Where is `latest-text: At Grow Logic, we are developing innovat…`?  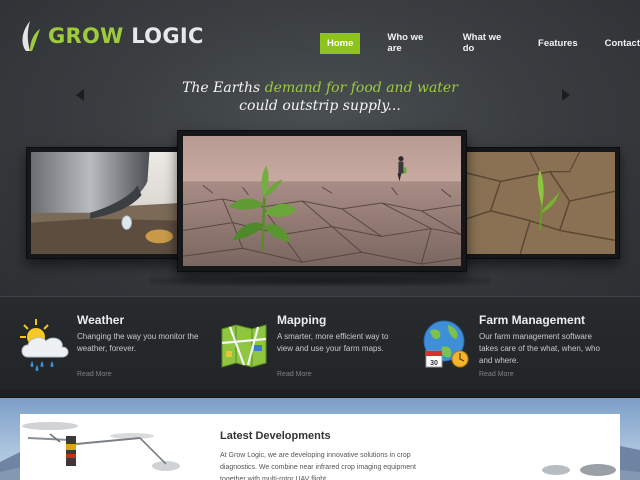 latest-text: At Grow Logic, we are developing innovat… is located at coordinates (318, 466).